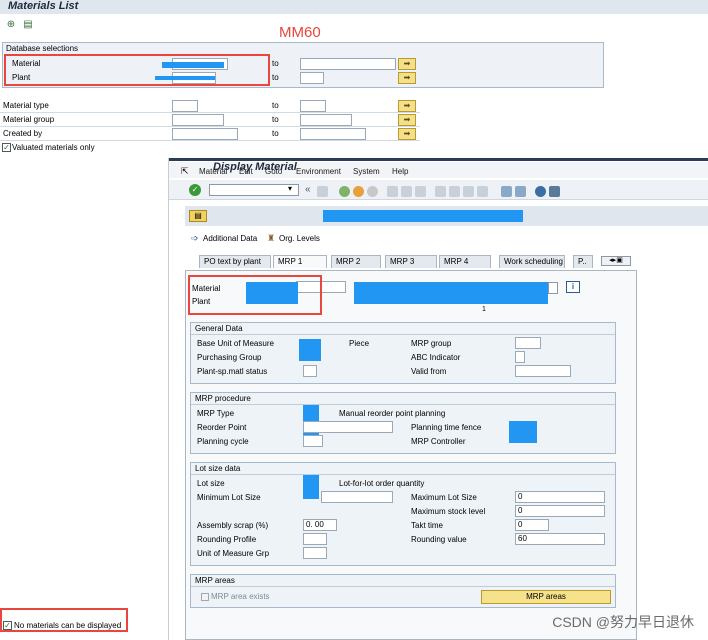 This screenshot has width=708, height=640. I want to click on max-lot-size-label: Maximum Lot Size, so click(444, 497).